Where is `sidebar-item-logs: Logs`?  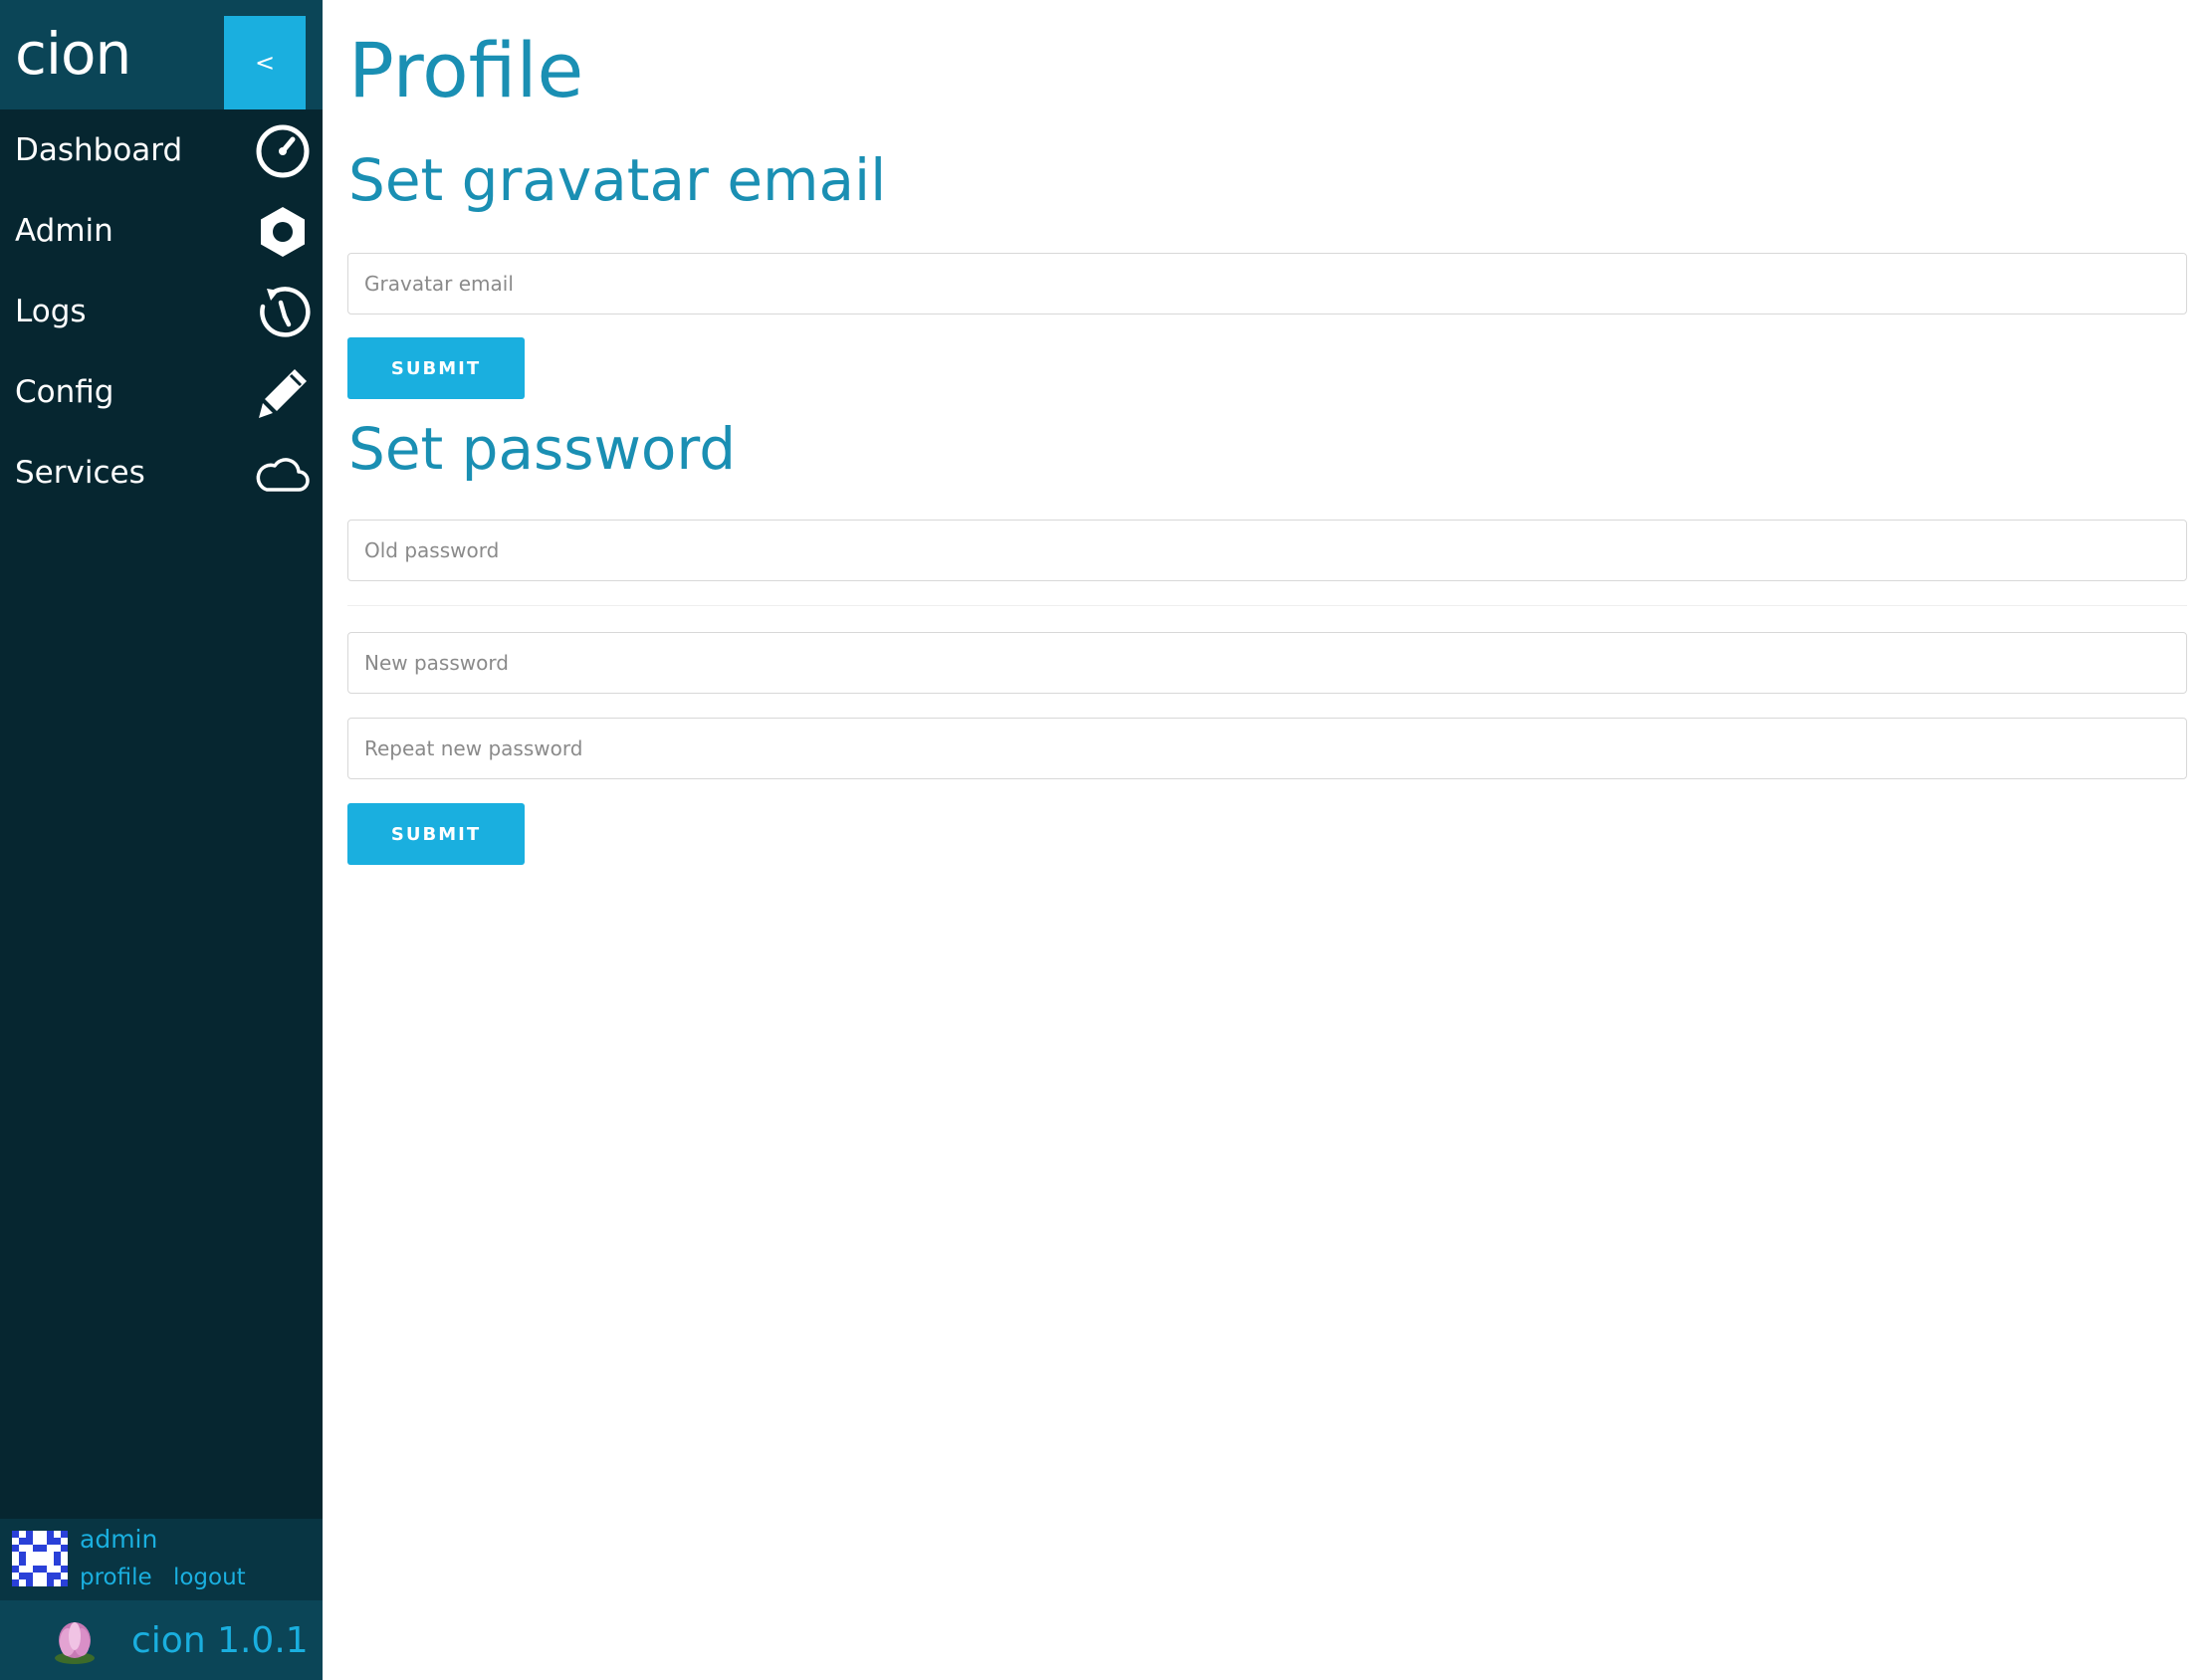
sidebar-item-logs: Logs is located at coordinates (161, 311).